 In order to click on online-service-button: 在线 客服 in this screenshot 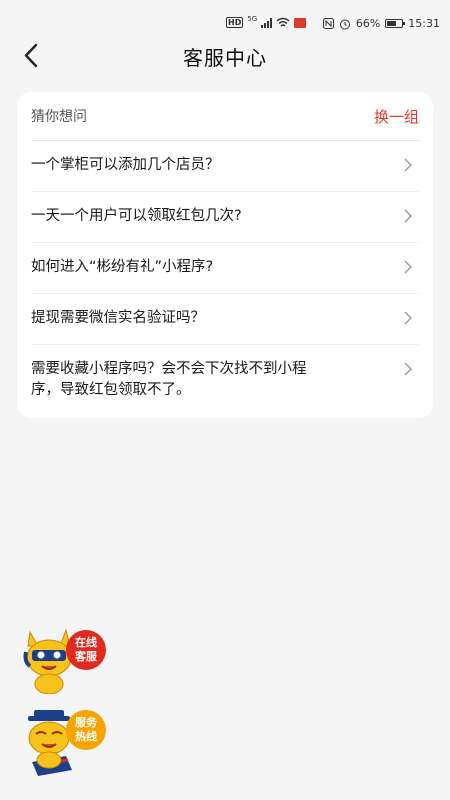, I will do `click(64, 658)`.